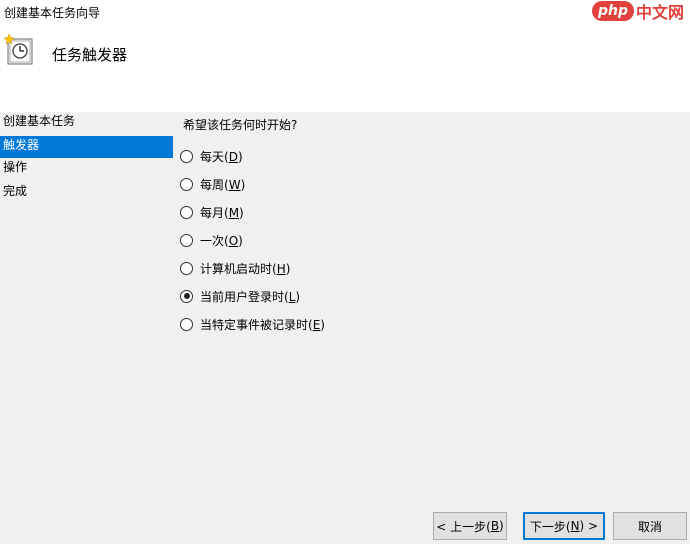 This screenshot has width=690, height=544. I want to click on watermark-cn: 中文网, so click(659, 12).